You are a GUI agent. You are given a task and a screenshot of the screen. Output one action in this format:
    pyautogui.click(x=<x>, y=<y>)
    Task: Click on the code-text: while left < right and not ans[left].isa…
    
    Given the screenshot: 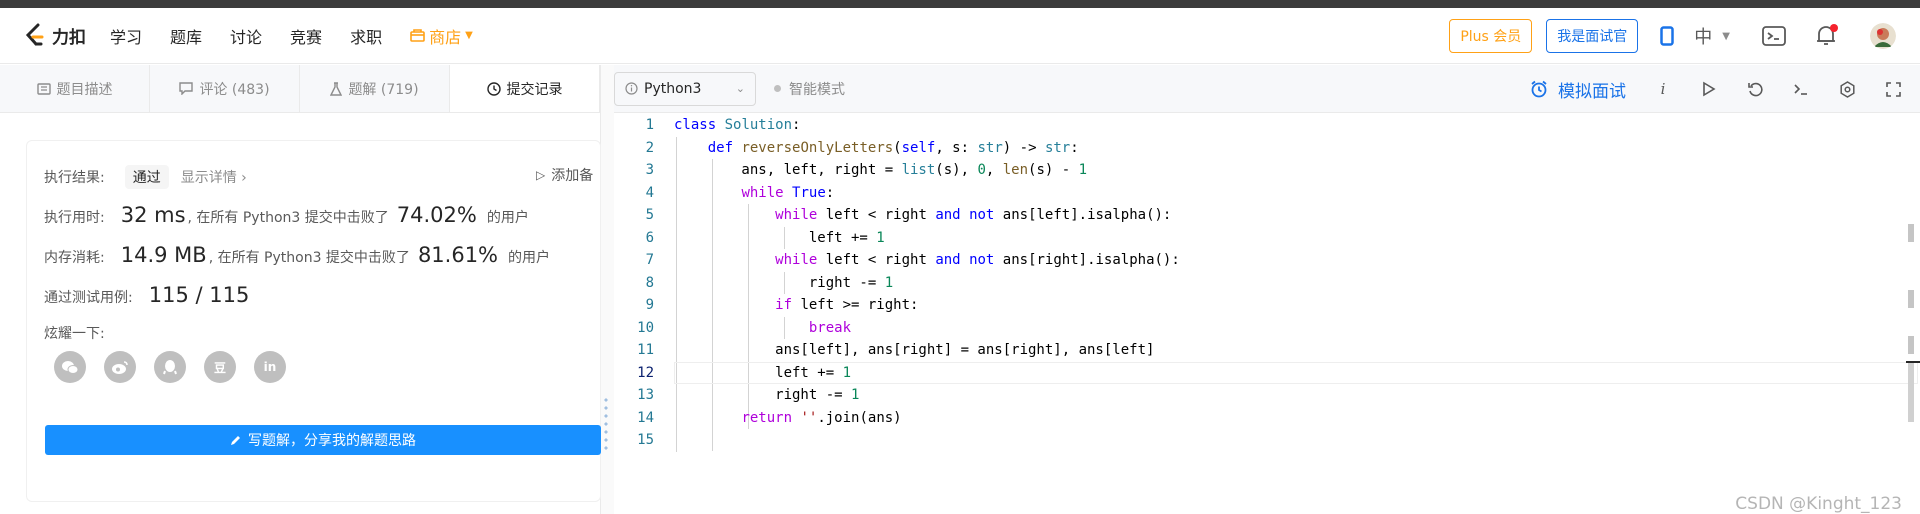 What is the action you would take?
    pyautogui.click(x=973, y=215)
    